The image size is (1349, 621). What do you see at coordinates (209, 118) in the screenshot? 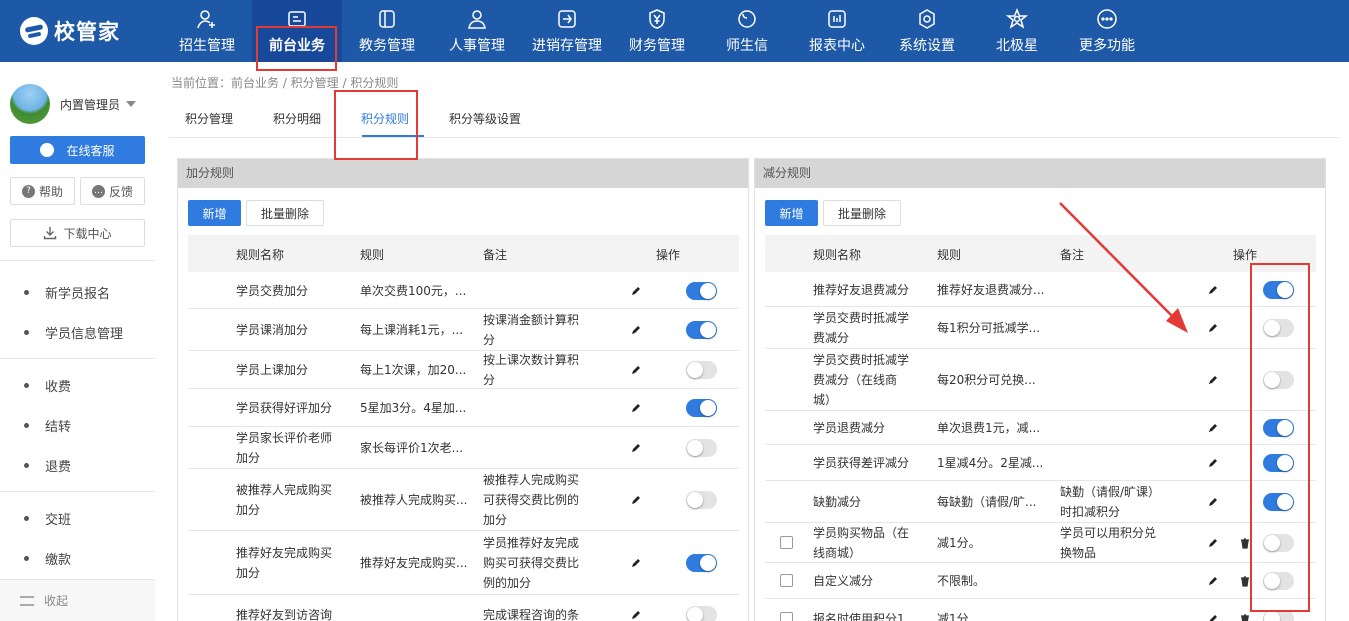
I see `tab-points-management: 积分管理` at bounding box center [209, 118].